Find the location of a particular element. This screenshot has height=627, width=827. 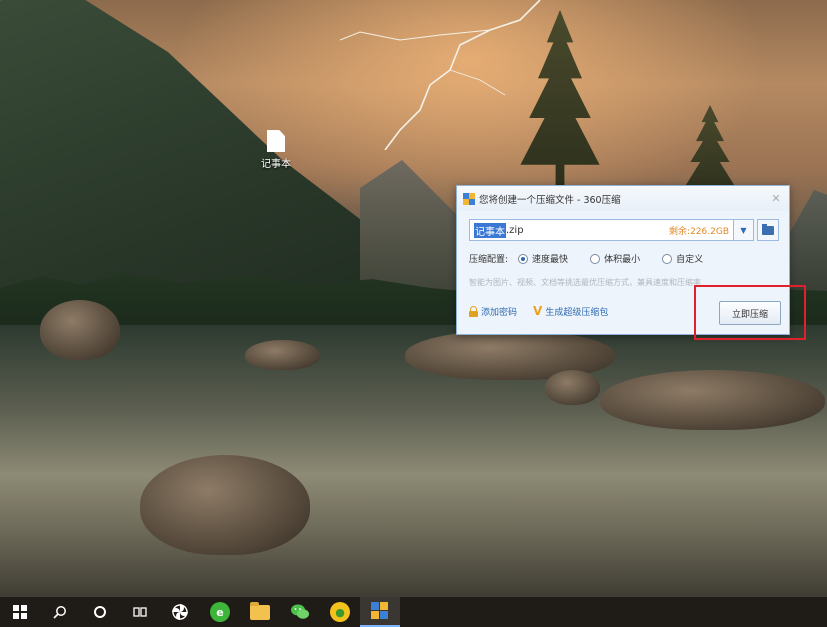

annotation-highlight-box is located at coordinates (750, 312).